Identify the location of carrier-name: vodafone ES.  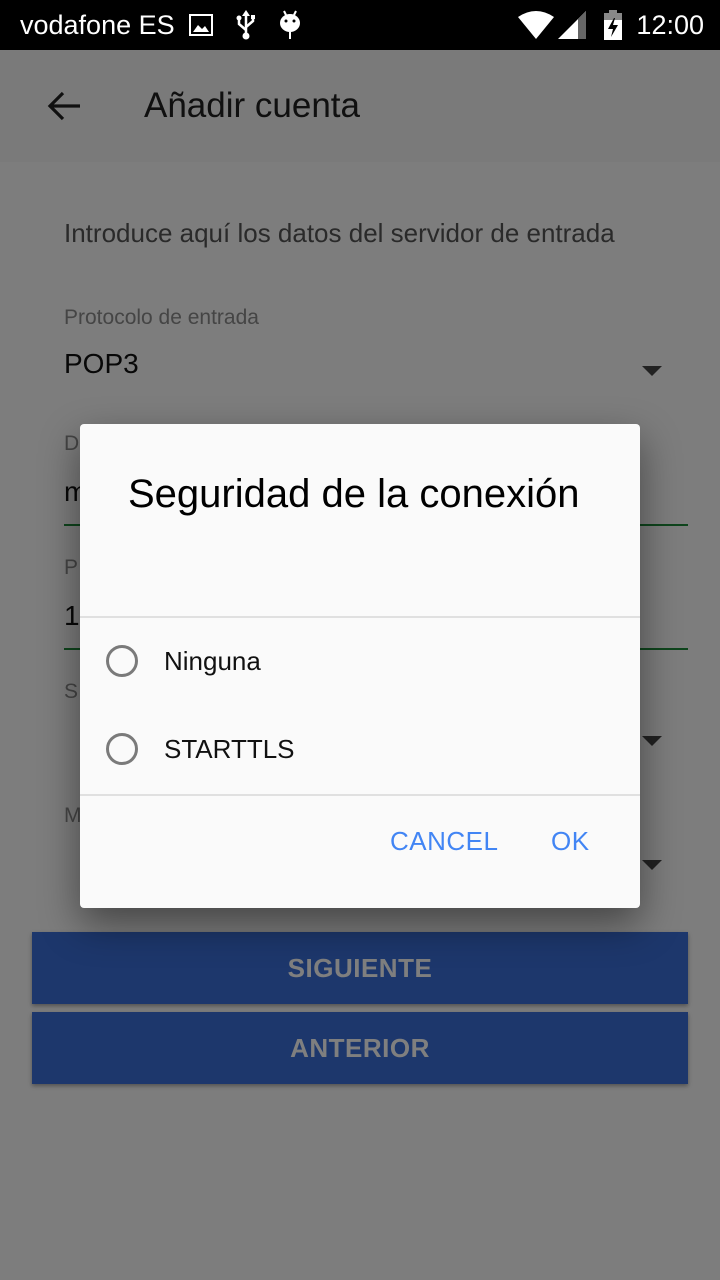
(97, 24).